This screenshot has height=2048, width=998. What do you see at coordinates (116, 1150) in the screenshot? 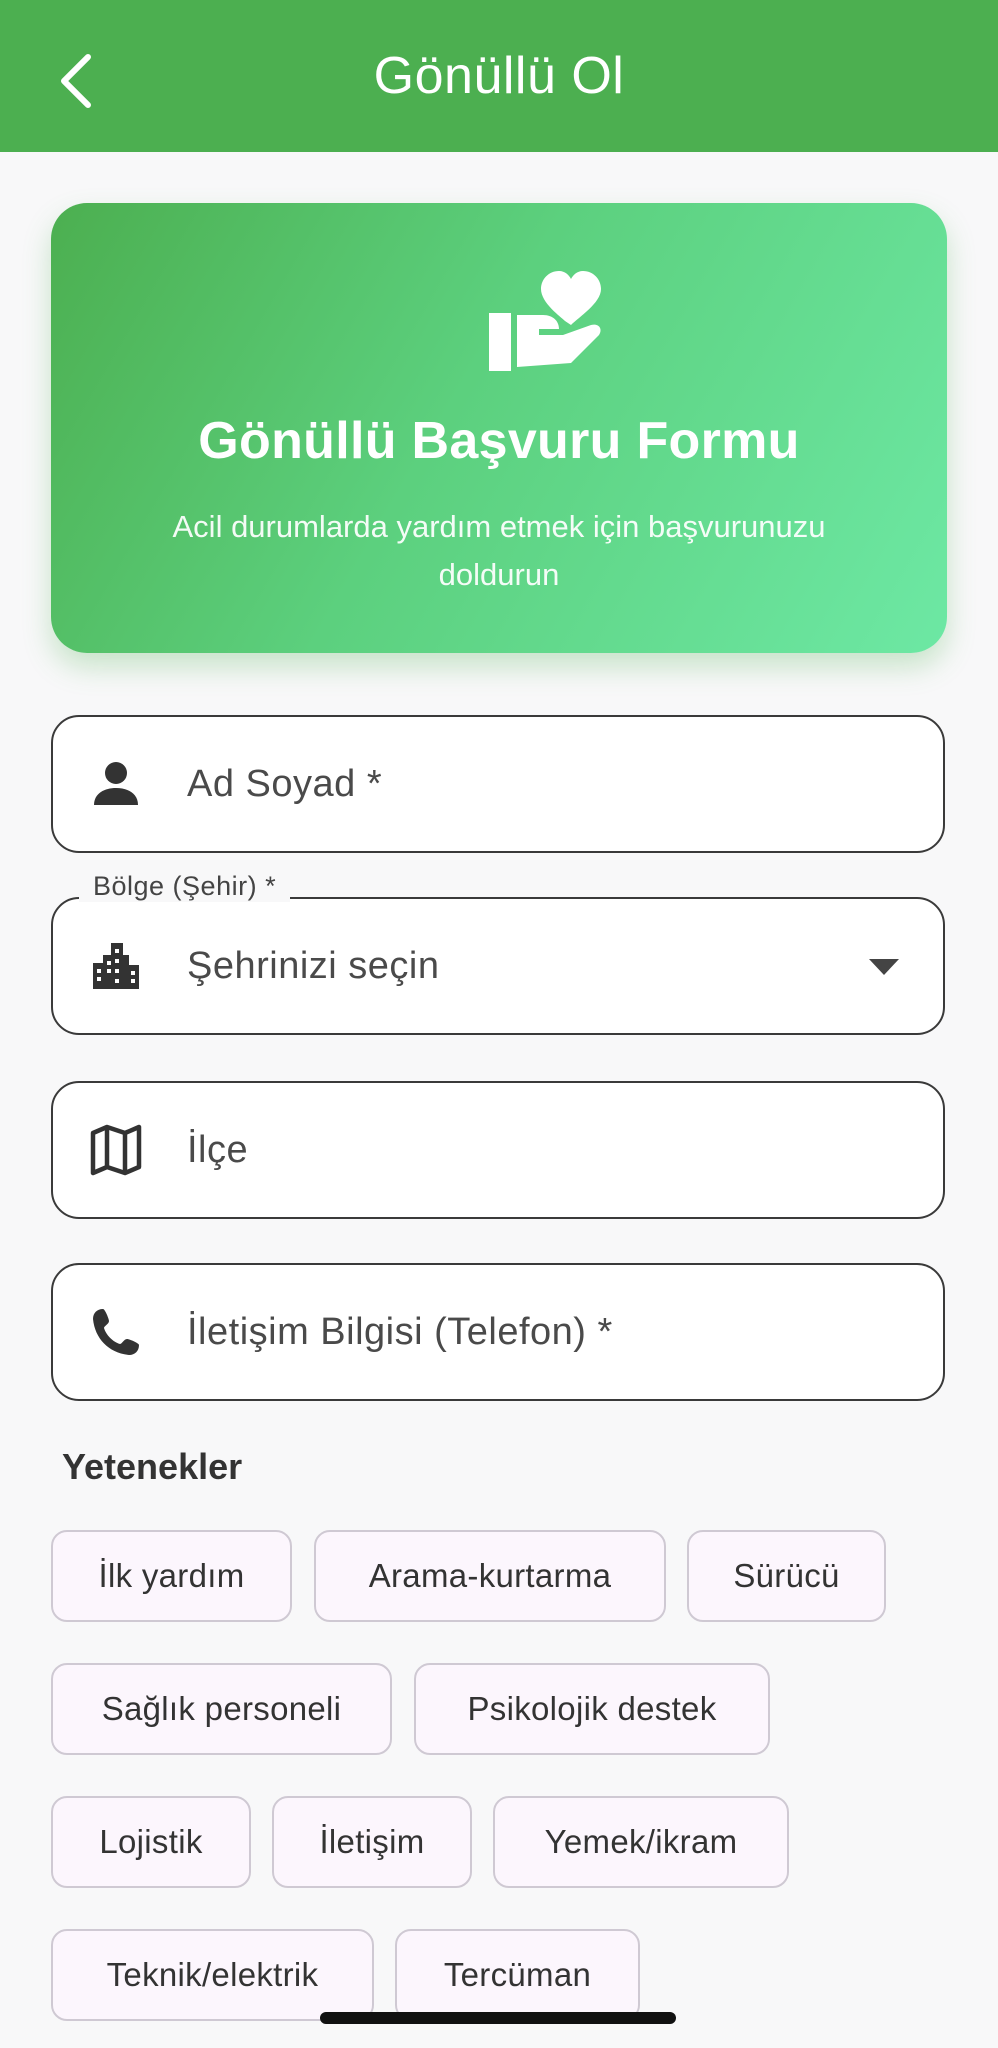
I see `map-icon` at bounding box center [116, 1150].